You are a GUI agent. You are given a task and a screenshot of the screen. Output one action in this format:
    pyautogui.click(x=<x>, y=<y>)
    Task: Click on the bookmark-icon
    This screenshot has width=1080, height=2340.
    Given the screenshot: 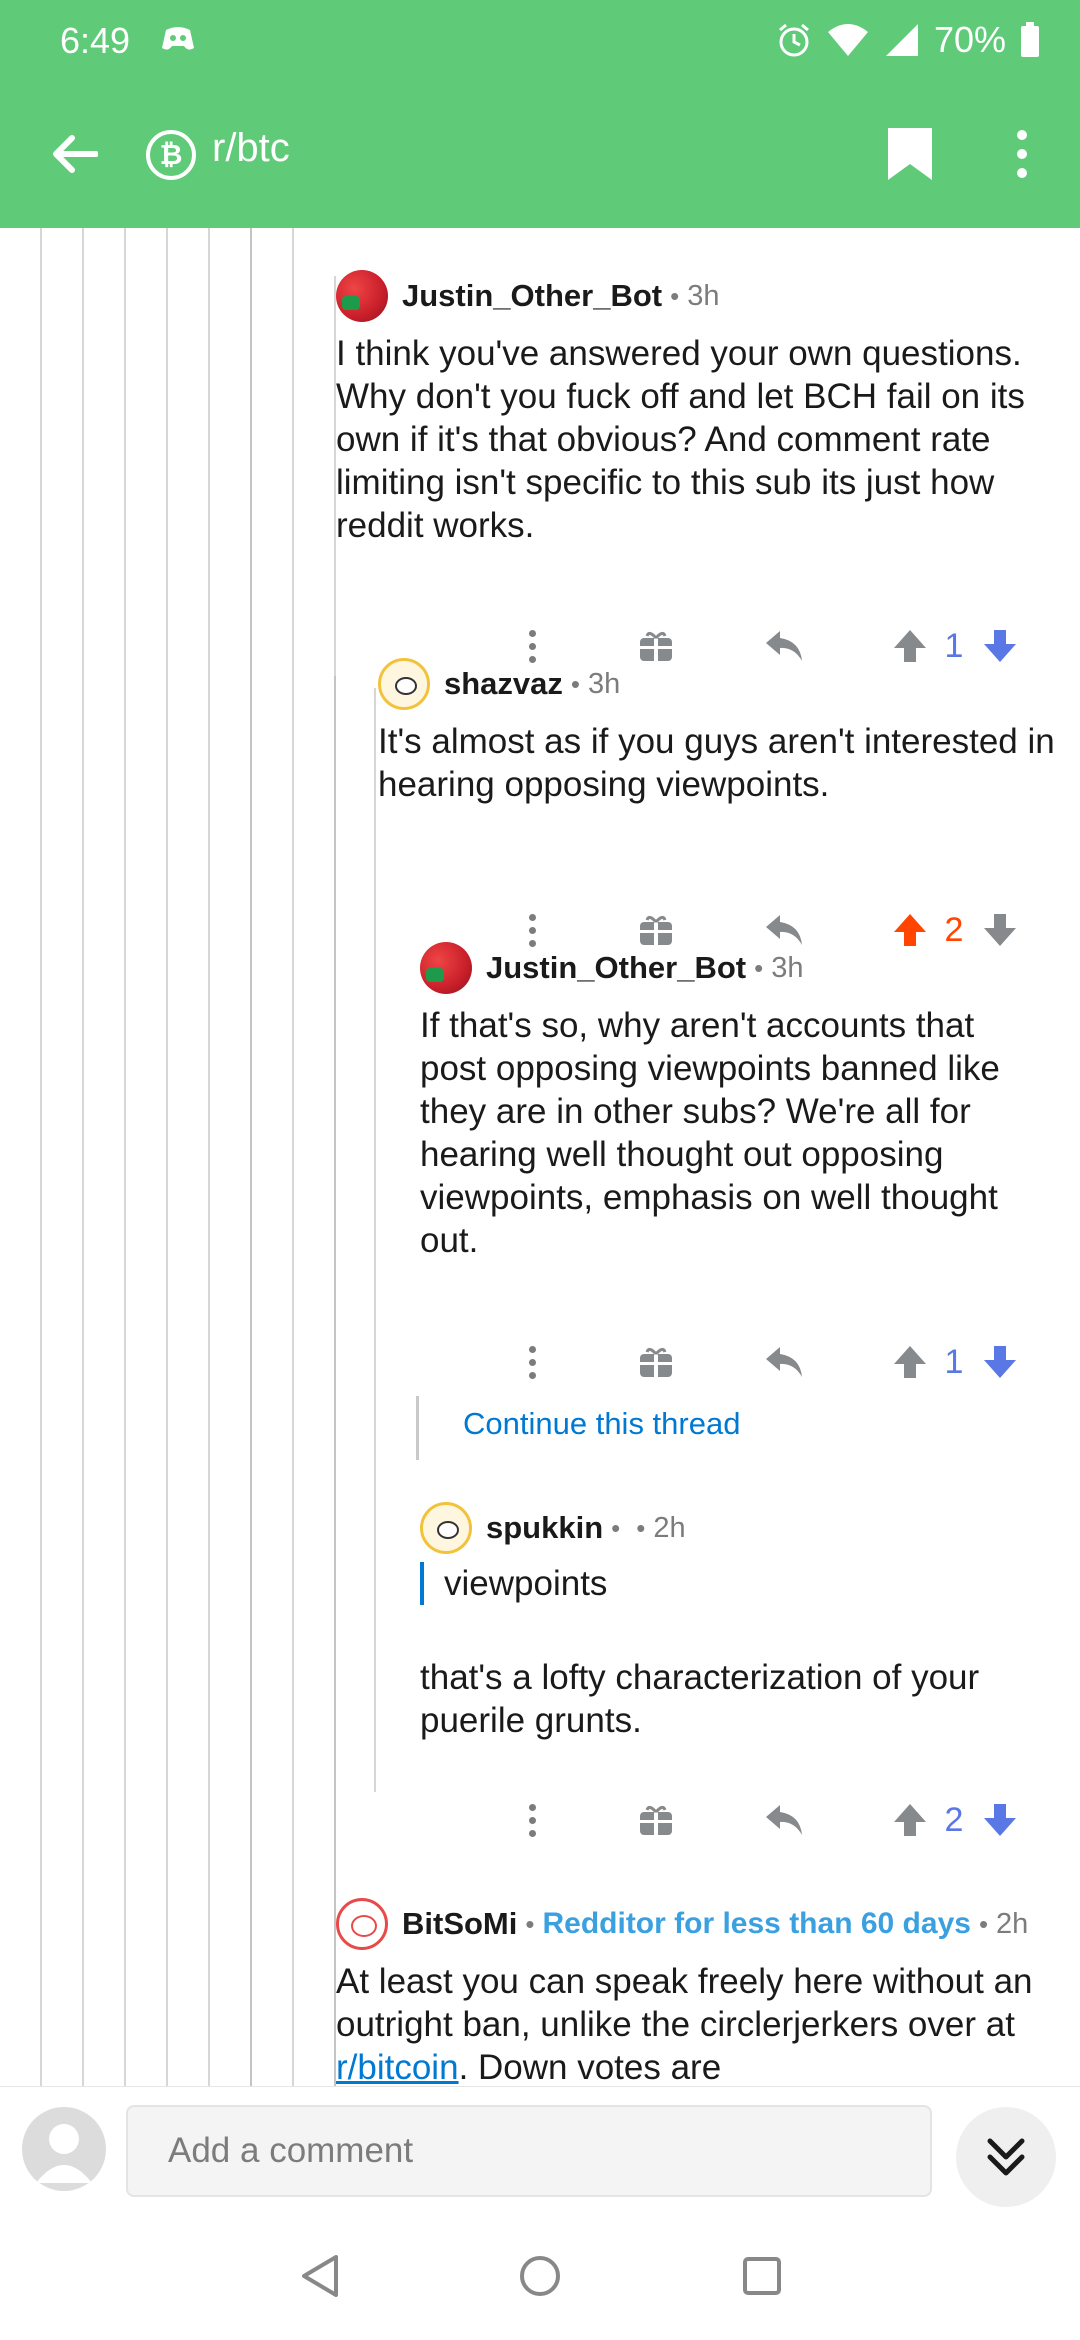 What is the action you would take?
    pyautogui.click(x=910, y=154)
    